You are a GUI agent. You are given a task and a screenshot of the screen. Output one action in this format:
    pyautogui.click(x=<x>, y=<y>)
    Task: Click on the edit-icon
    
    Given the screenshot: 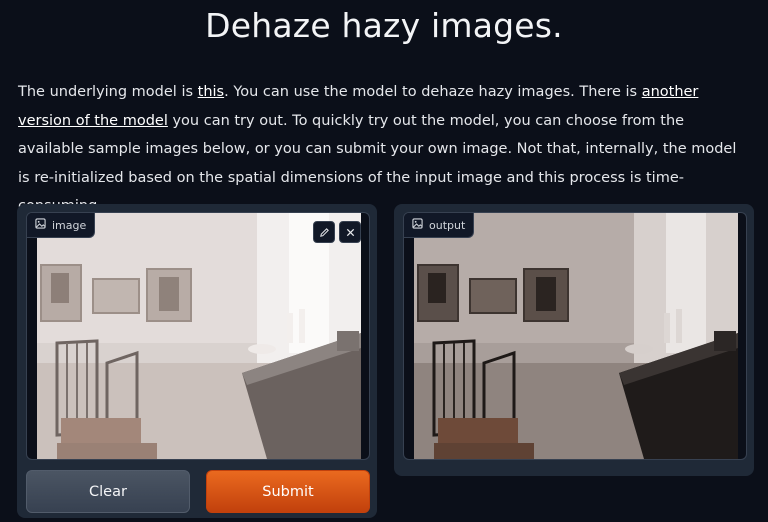 What is the action you would take?
    pyautogui.click(x=324, y=232)
    